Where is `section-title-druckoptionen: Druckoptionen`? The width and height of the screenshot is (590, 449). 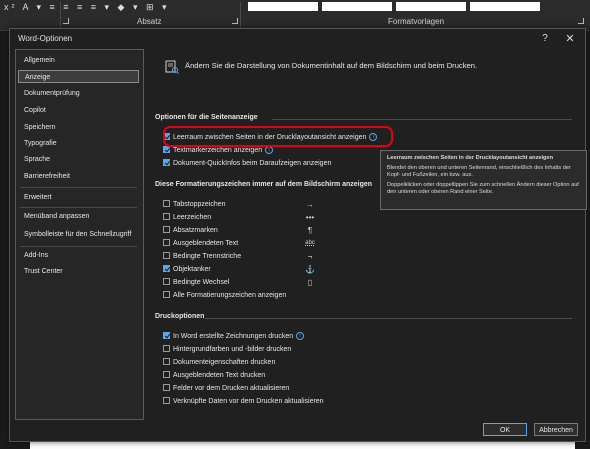 section-title-druckoptionen: Druckoptionen is located at coordinates (180, 316).